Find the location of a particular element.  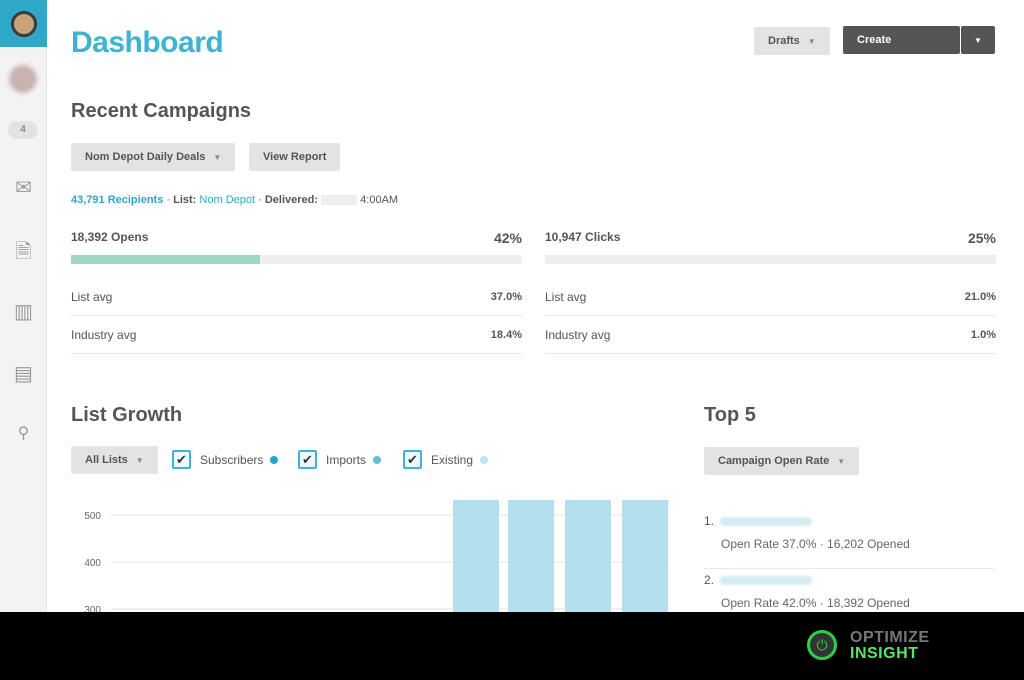

brand-line2: INSIGHT is located at coordinates (884, 653).